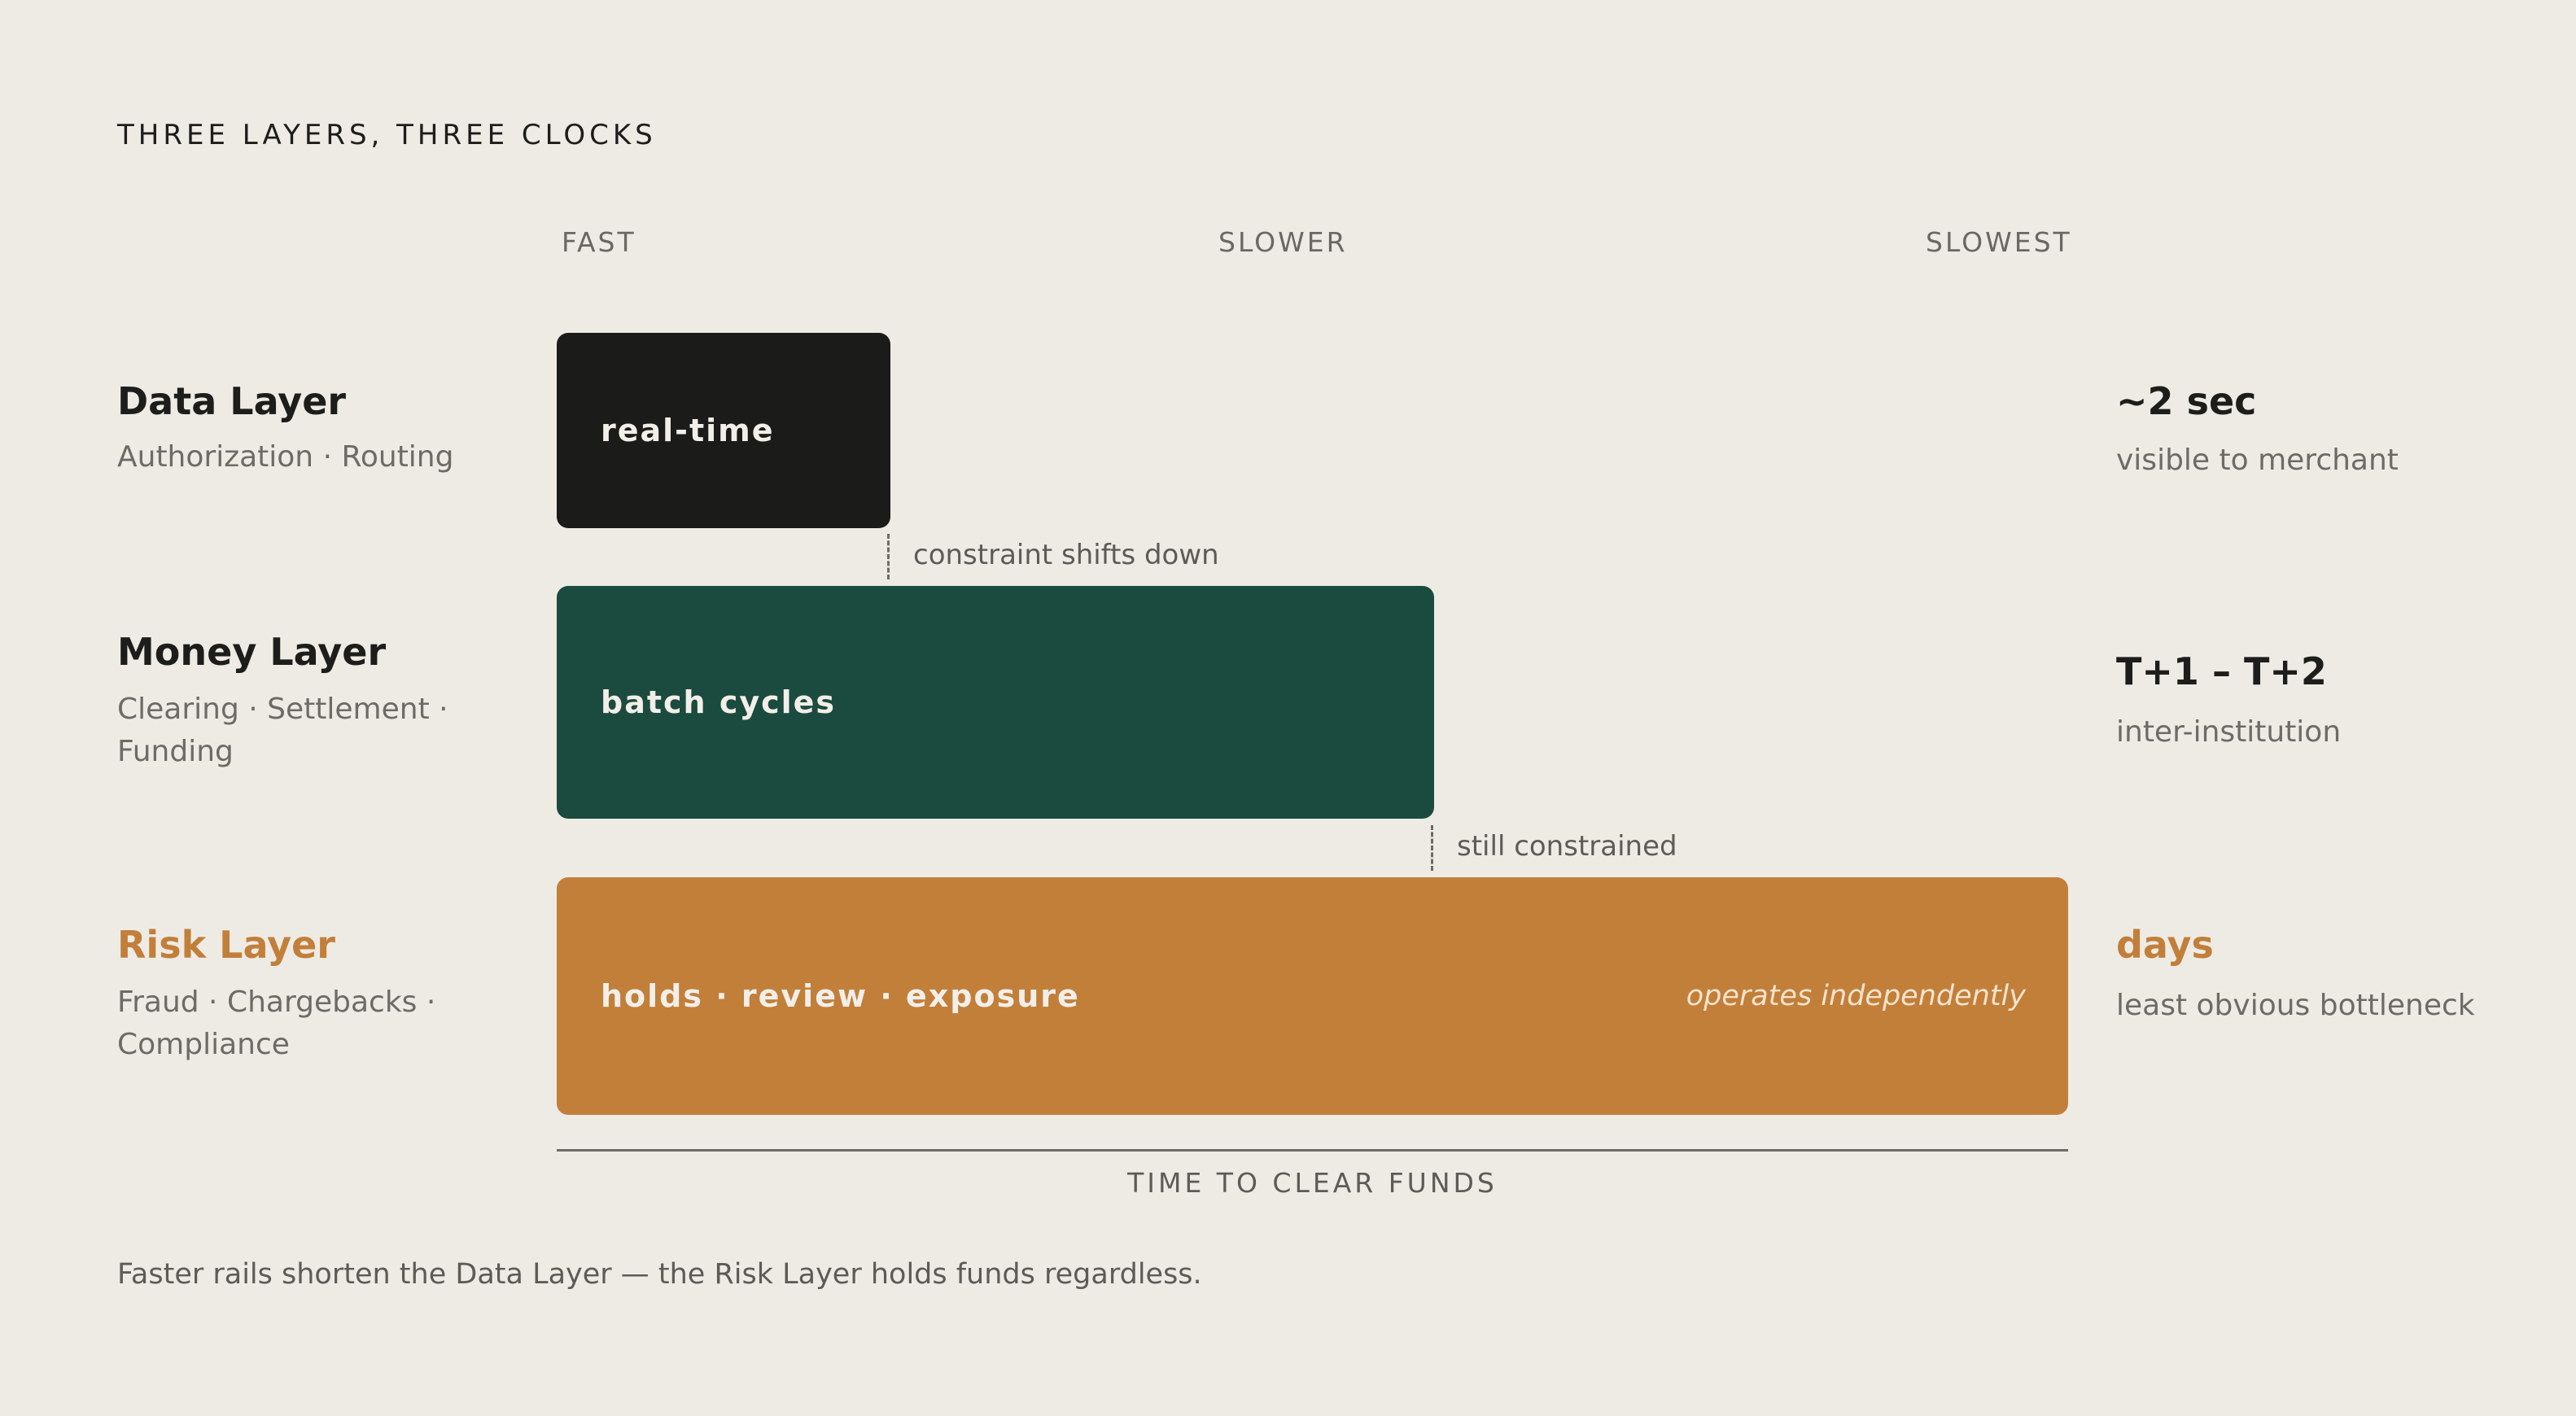 The height and width of the screenshot is (1416, 2576). I want to click on data-layer-metric-sub: visible to merchant, so click(2257, 460).